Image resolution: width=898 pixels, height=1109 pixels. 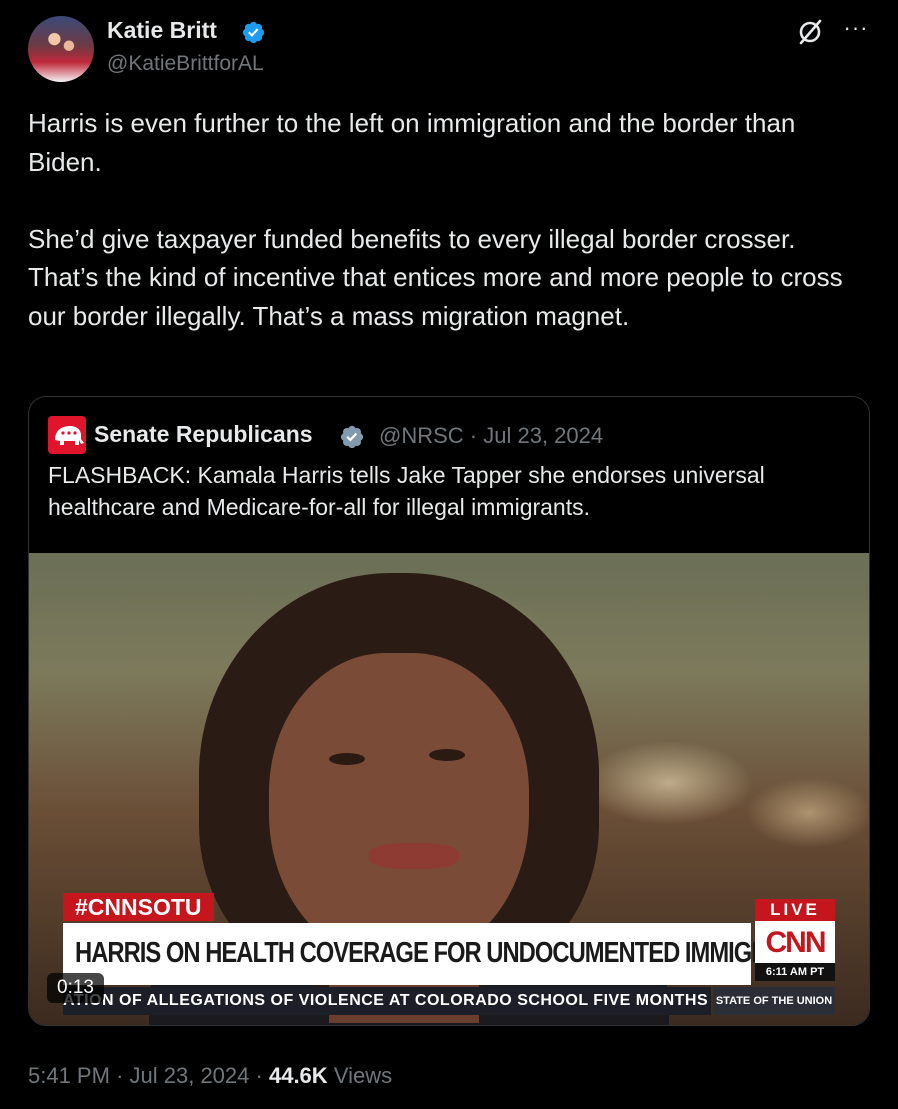 I want to click on author-name: Katie Britt, so click(x=162, y=30).